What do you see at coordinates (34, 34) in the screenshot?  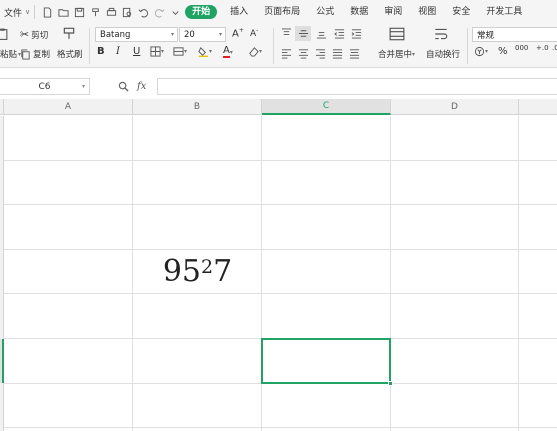 I see `cut-button: ✂ 剪切` at bounding box center [34, 34].